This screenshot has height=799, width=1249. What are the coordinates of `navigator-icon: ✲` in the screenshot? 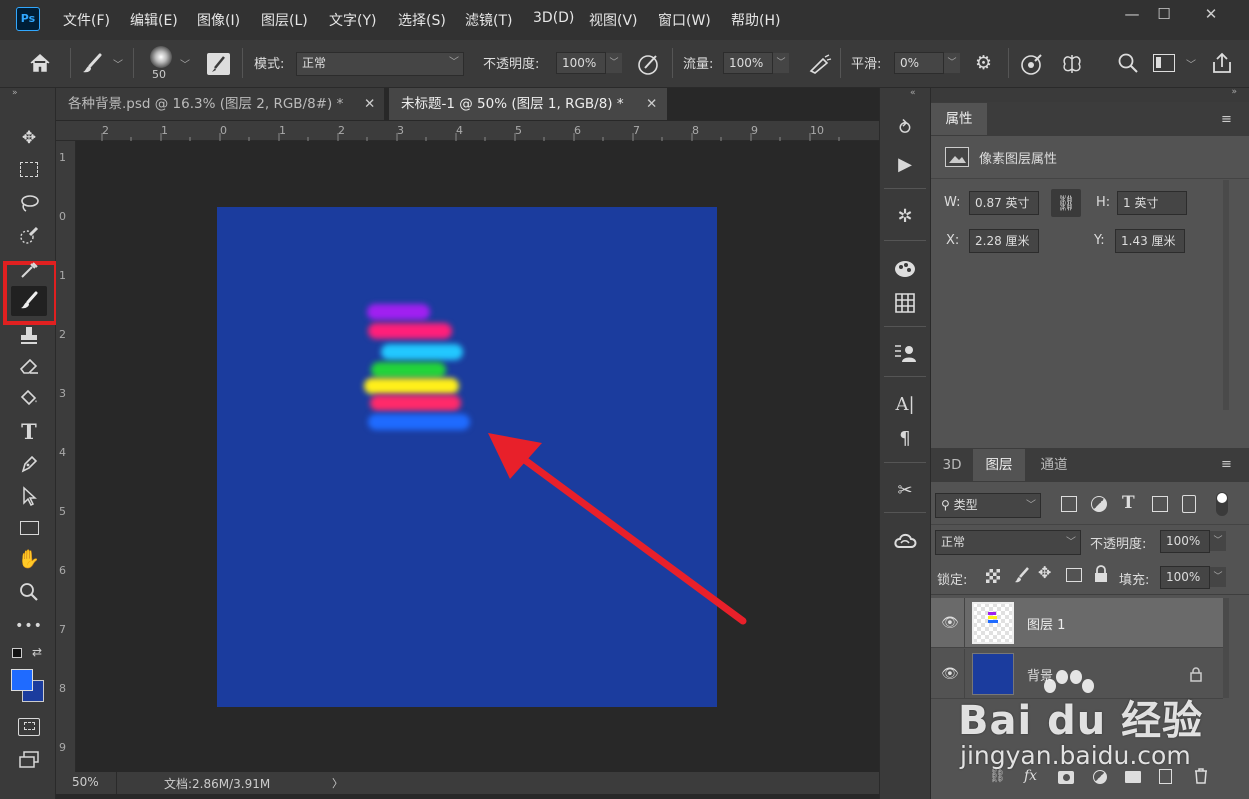 It's located at (905, 217).